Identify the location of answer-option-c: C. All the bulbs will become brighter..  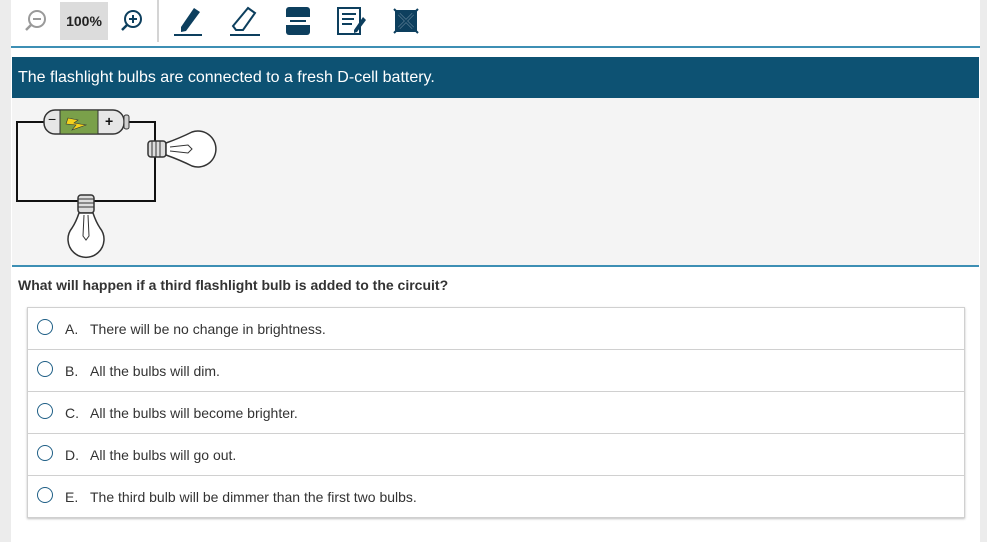
(496, 413).